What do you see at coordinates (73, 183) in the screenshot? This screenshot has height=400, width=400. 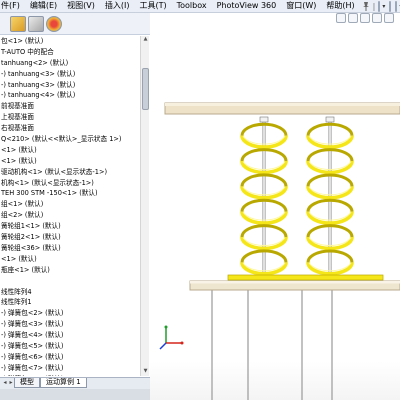 I see `tree-item: 机构<1> (默认<显示状态-1>)` at bounding box center [73, 183].